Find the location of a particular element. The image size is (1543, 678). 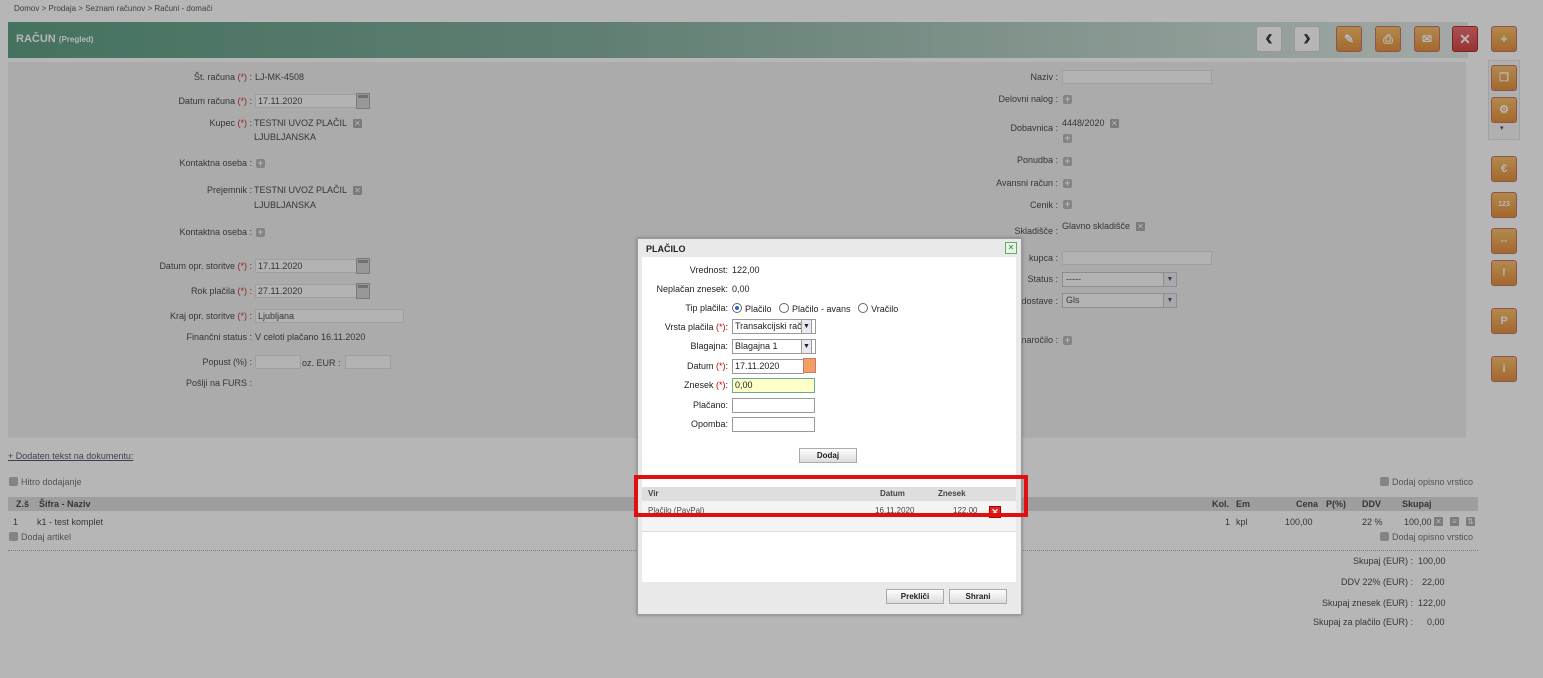

vrsta-placila-label: Vrsta plačila (*): is located at coordinates (696, 327).